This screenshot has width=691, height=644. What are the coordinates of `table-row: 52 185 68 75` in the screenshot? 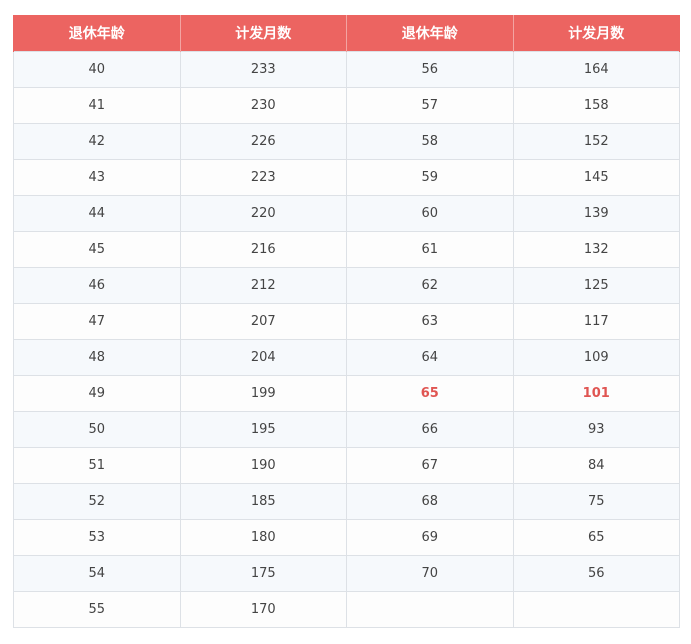 It's located at (346, 501).